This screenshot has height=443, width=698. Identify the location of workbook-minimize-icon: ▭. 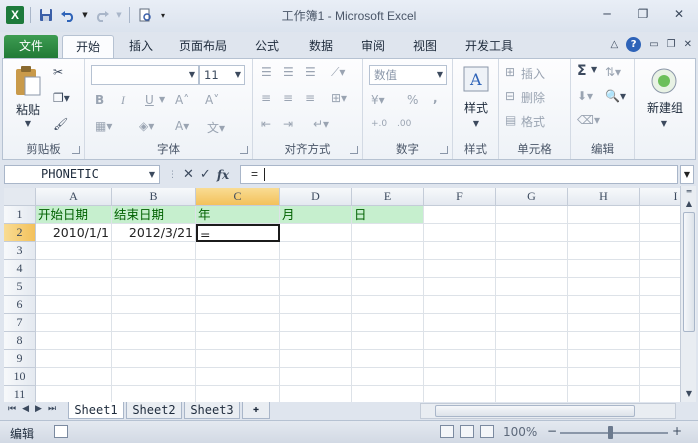
(653, 44).